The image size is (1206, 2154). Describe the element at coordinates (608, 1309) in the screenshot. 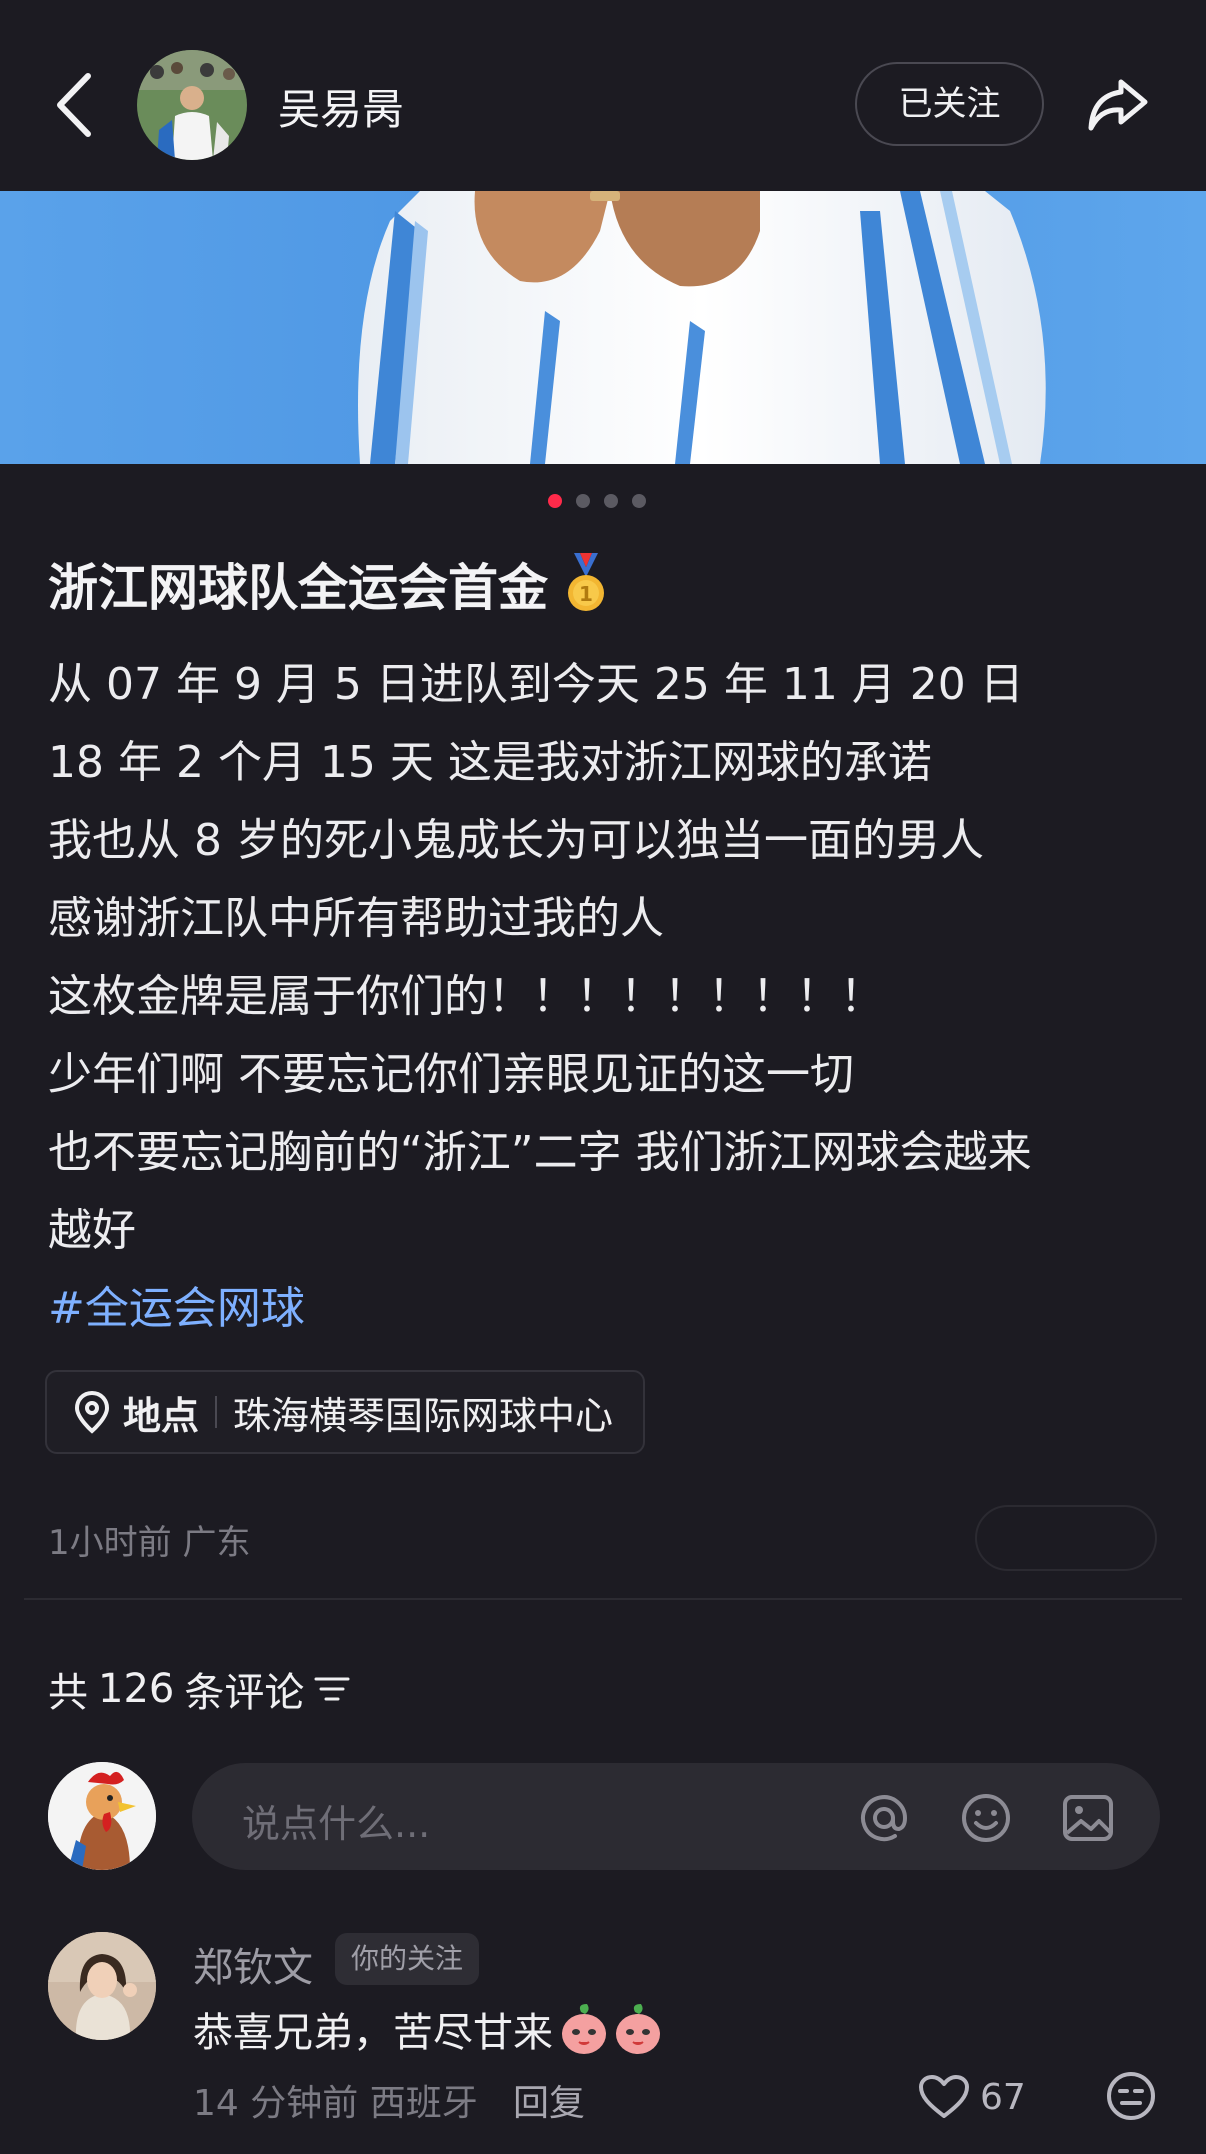

I see `hashtag-link: #全运会网球` at that location.